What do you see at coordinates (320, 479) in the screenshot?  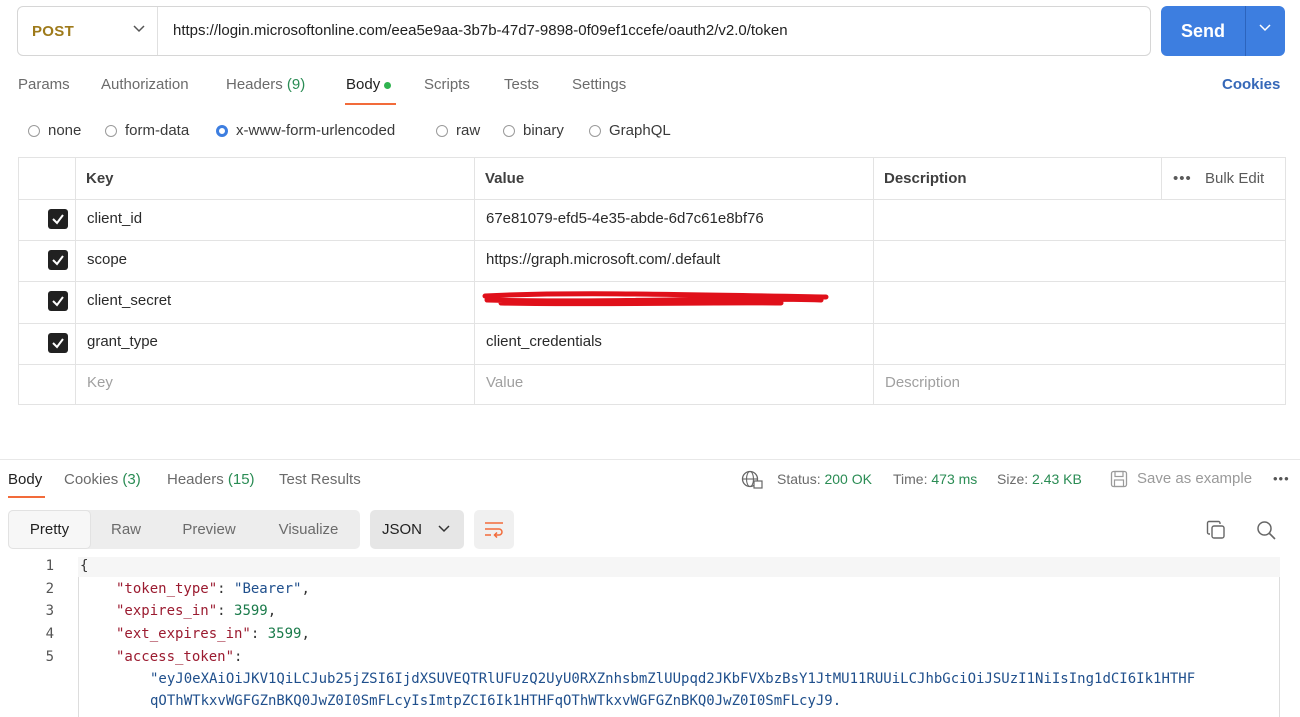 I see `response-tab-test-results: Test Results` at bounding box center [320, 479].